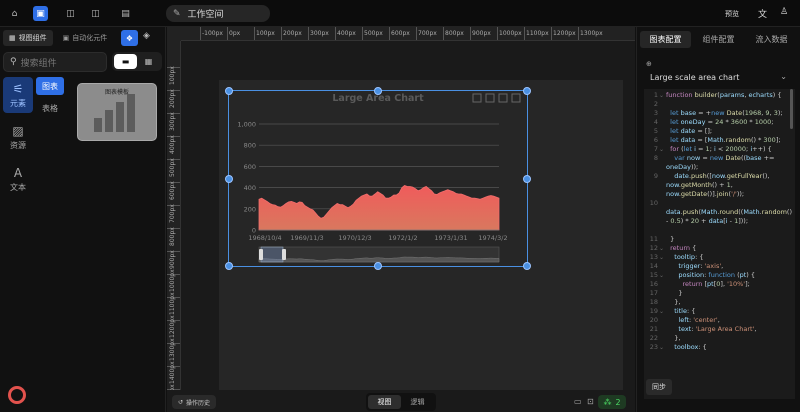 This screenshot has width=800, height=412. Describe the element at coordinates (527, 266) in the screenshot. I see `resize-handle-se` at that location.